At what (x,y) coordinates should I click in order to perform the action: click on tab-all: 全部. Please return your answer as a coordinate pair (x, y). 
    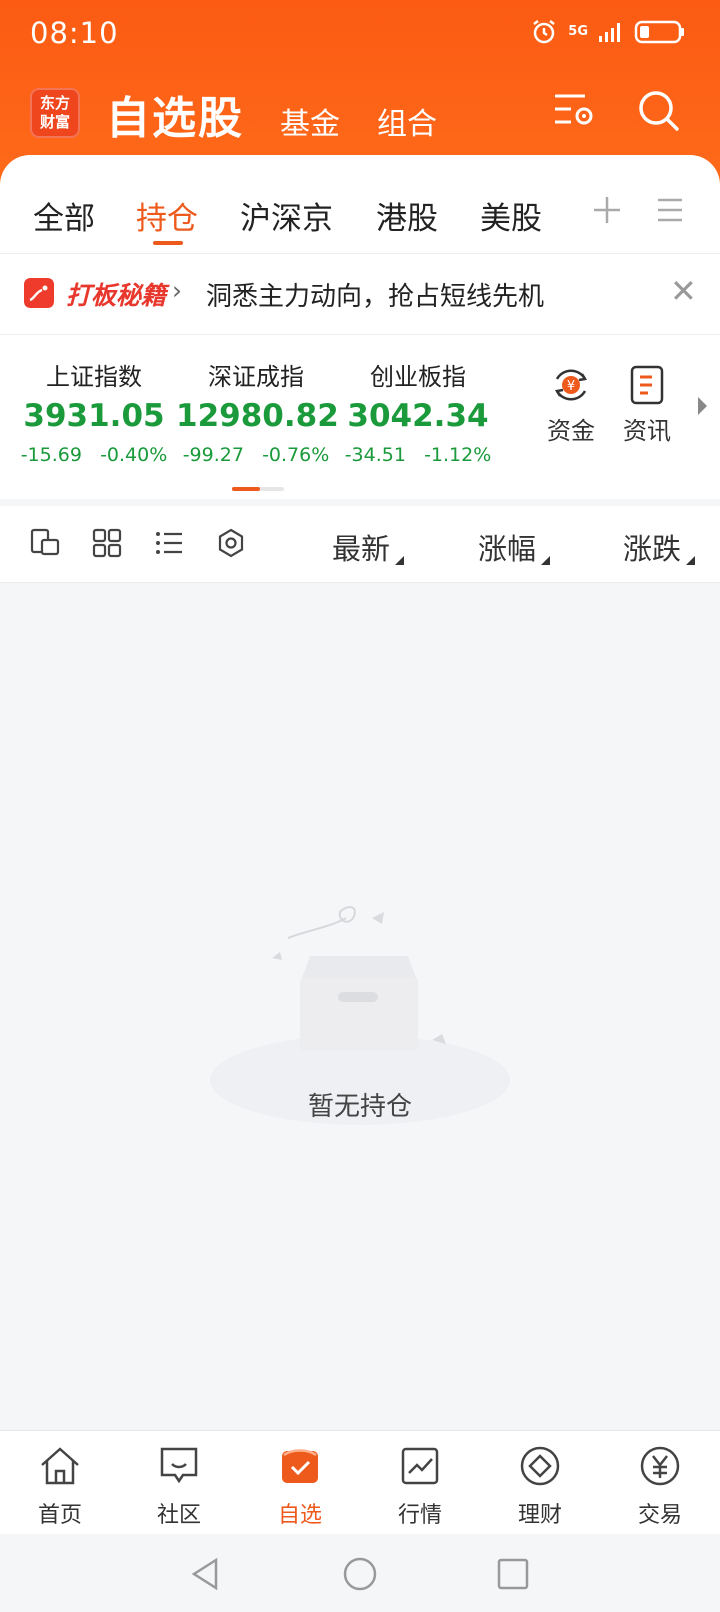
    Looking at the image, I should click on (64, 215).